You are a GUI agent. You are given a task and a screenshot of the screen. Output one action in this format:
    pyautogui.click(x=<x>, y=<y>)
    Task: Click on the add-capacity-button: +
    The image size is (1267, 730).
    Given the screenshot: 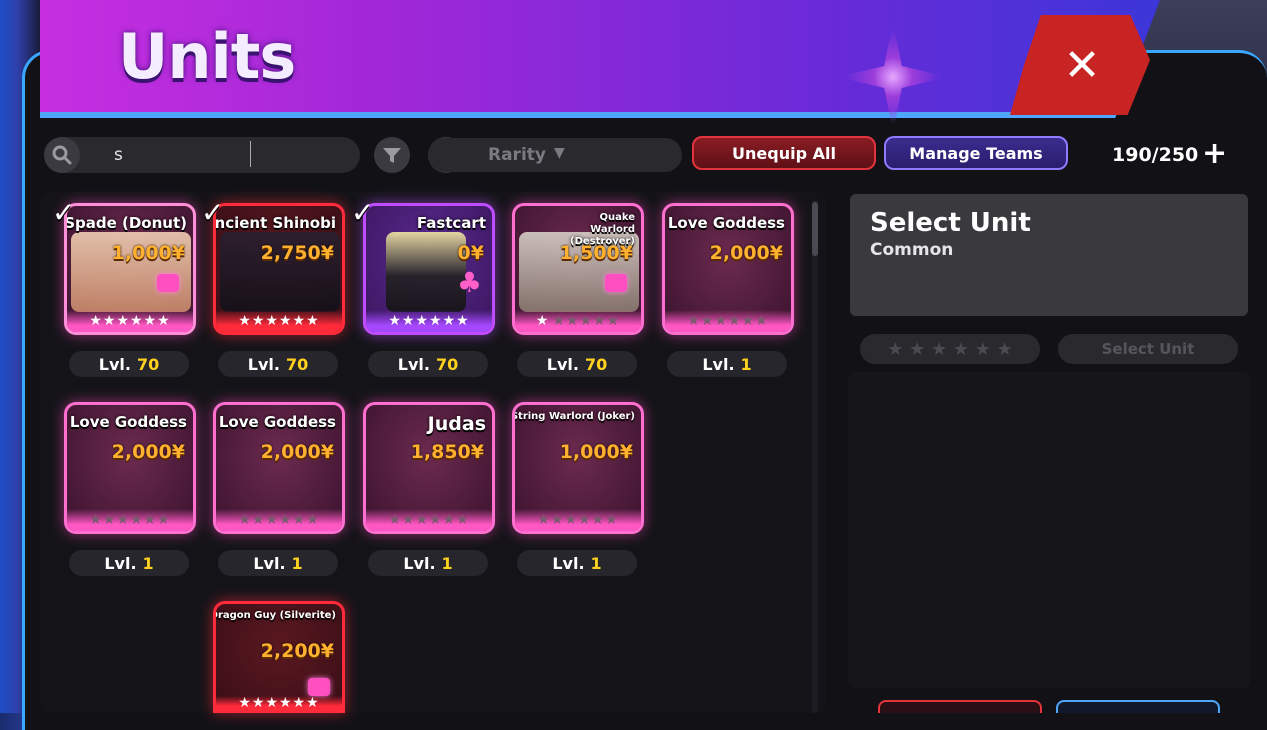 What is the action you would take?
    pyautogui.click(x=1214, y=154)
    